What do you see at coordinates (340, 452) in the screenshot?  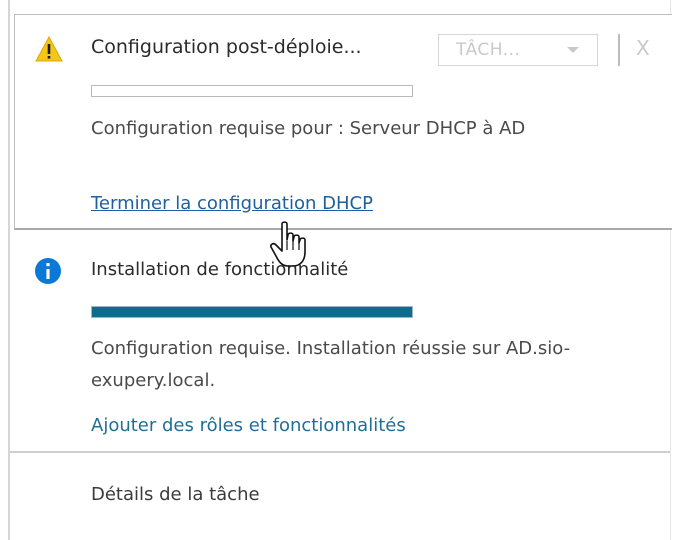 I see `footer-divider` at bounding box center [340, 452].